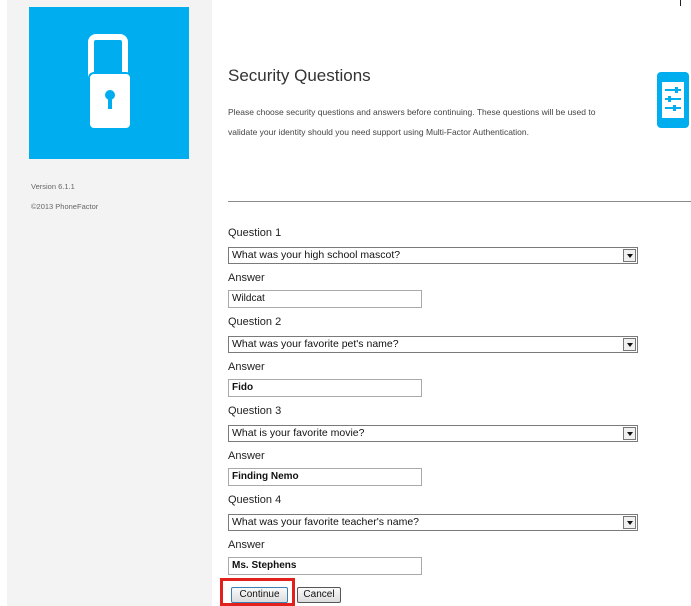 The width and height of the screenshot is (691, 606). Describe the element at coordinates (315, 344) in the screenshot. I see `question-2-selected: What was your favorite pet's name?` at that location.